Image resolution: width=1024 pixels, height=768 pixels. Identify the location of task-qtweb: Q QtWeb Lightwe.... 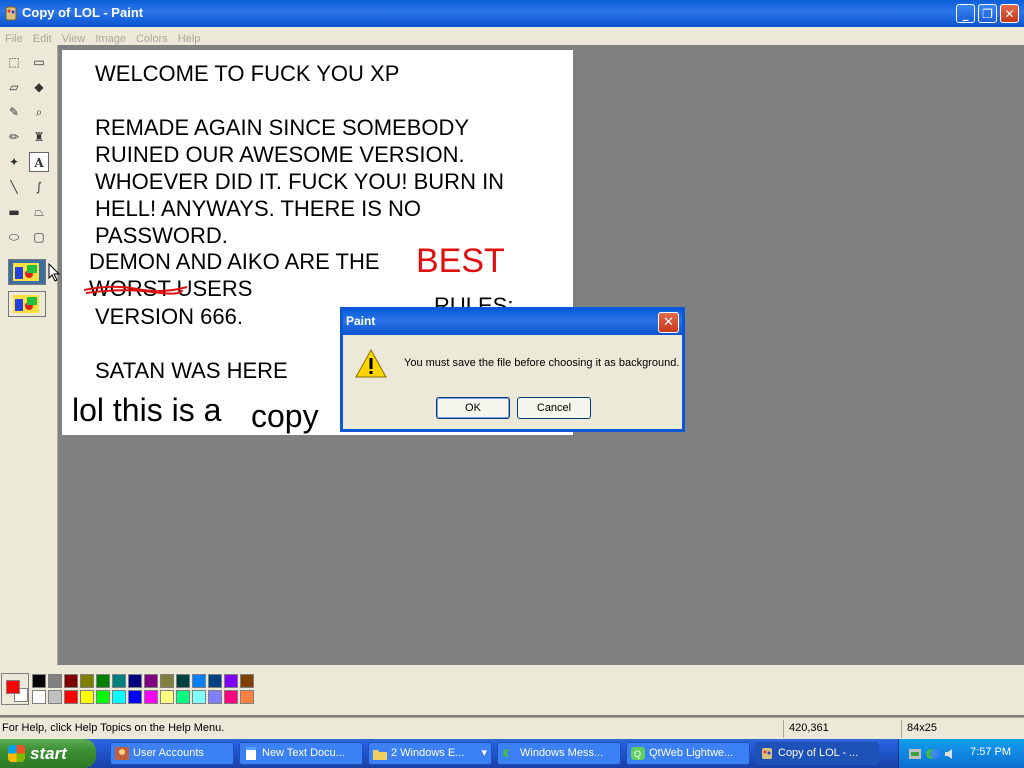
(688, 753).